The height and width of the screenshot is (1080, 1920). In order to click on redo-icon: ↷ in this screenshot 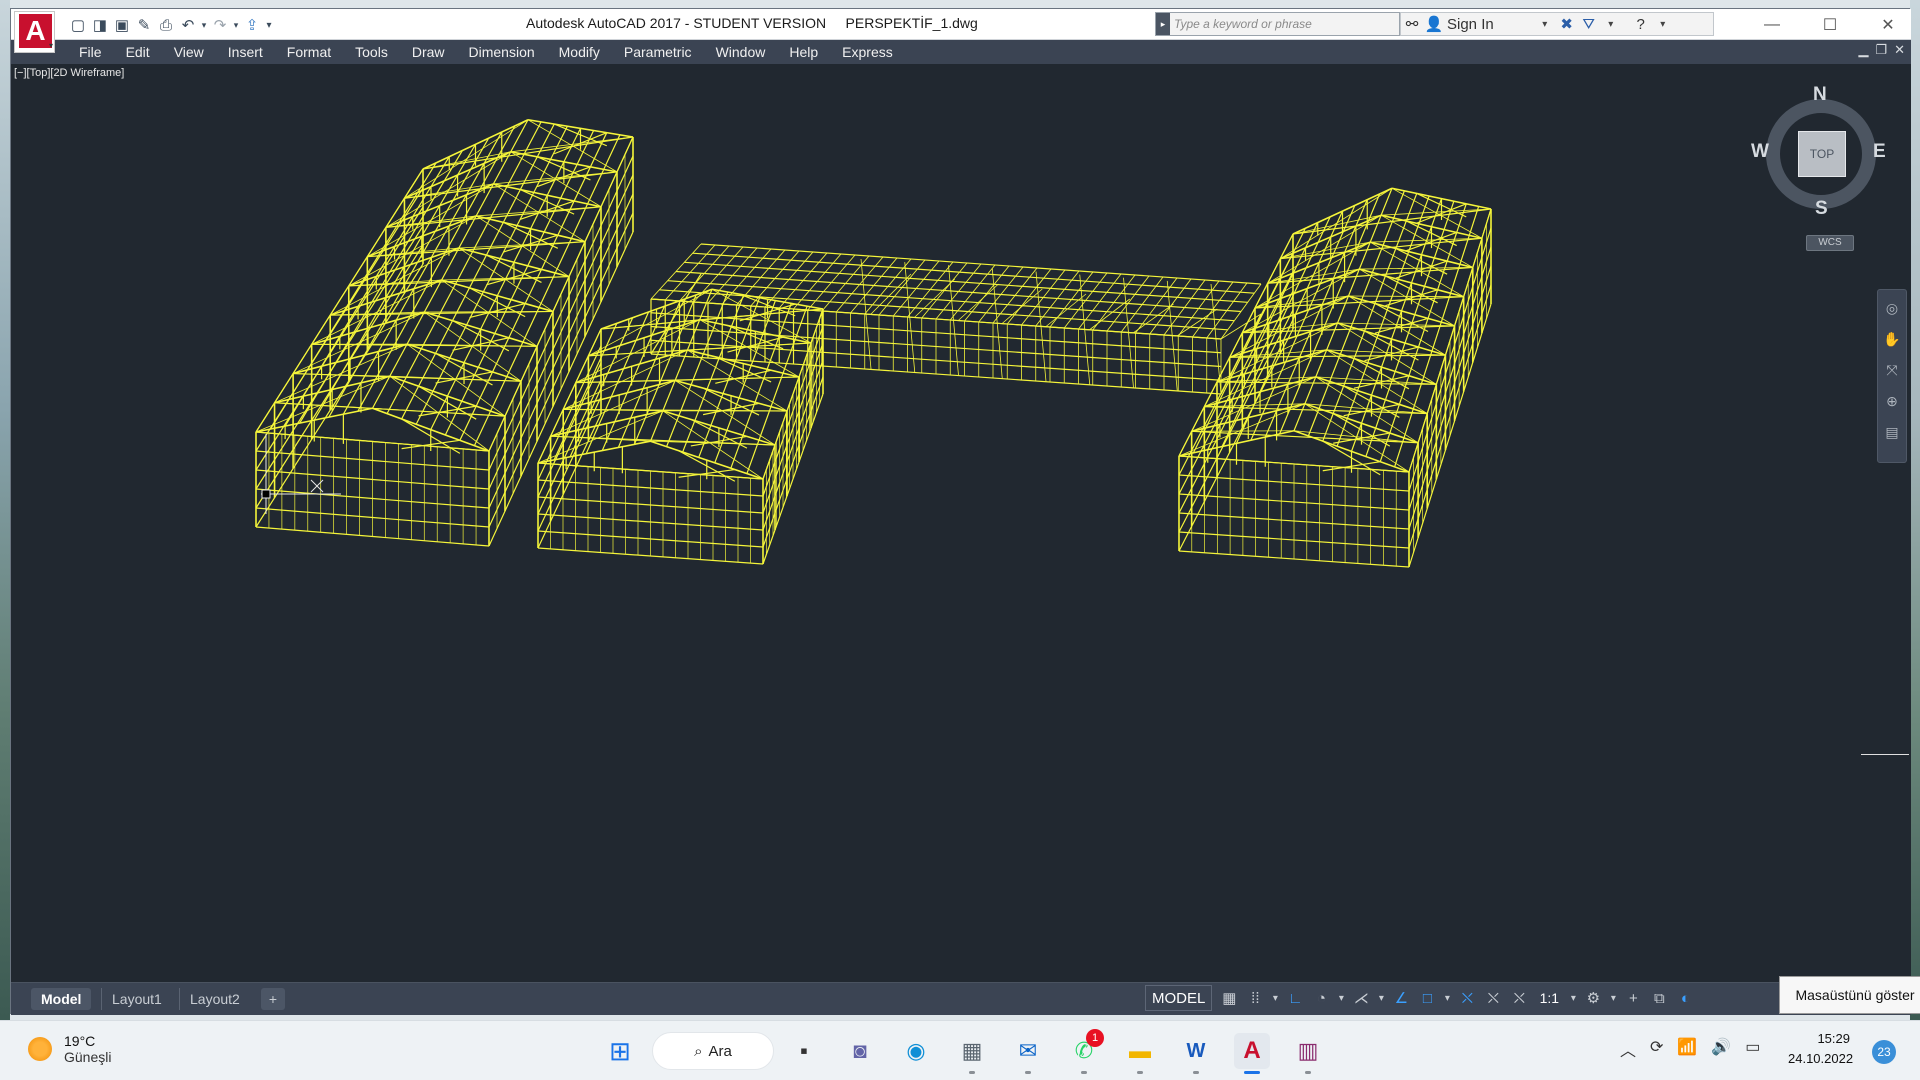, I will do `click(220, 25)`.